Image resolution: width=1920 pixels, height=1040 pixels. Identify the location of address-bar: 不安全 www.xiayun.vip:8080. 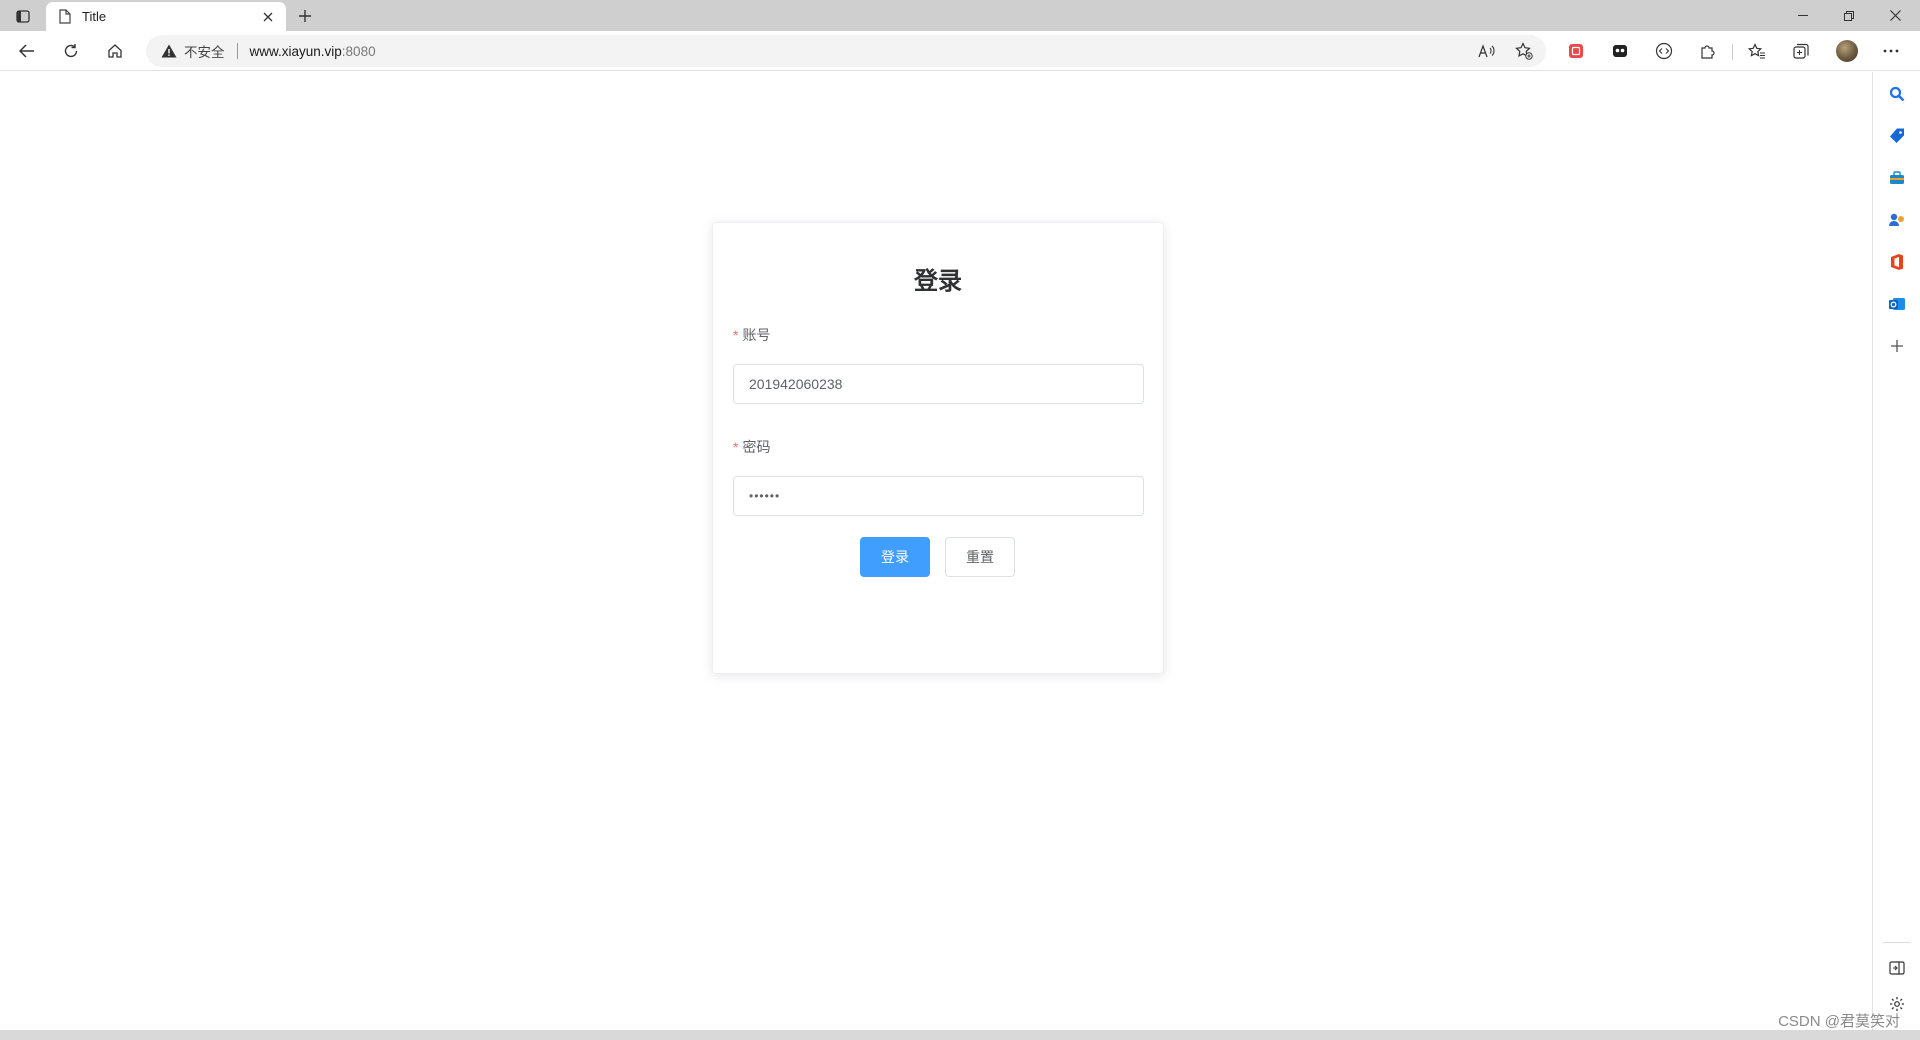
(846, 51).